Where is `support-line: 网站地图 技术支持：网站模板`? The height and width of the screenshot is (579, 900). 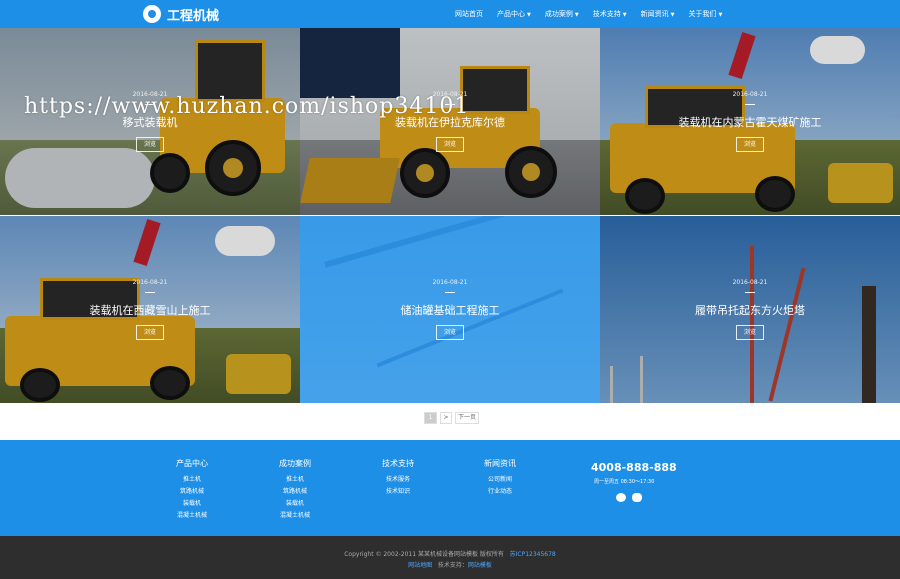
support-line: 网站地图 技术支持：网站模板 is located at coordinates (450, 564).